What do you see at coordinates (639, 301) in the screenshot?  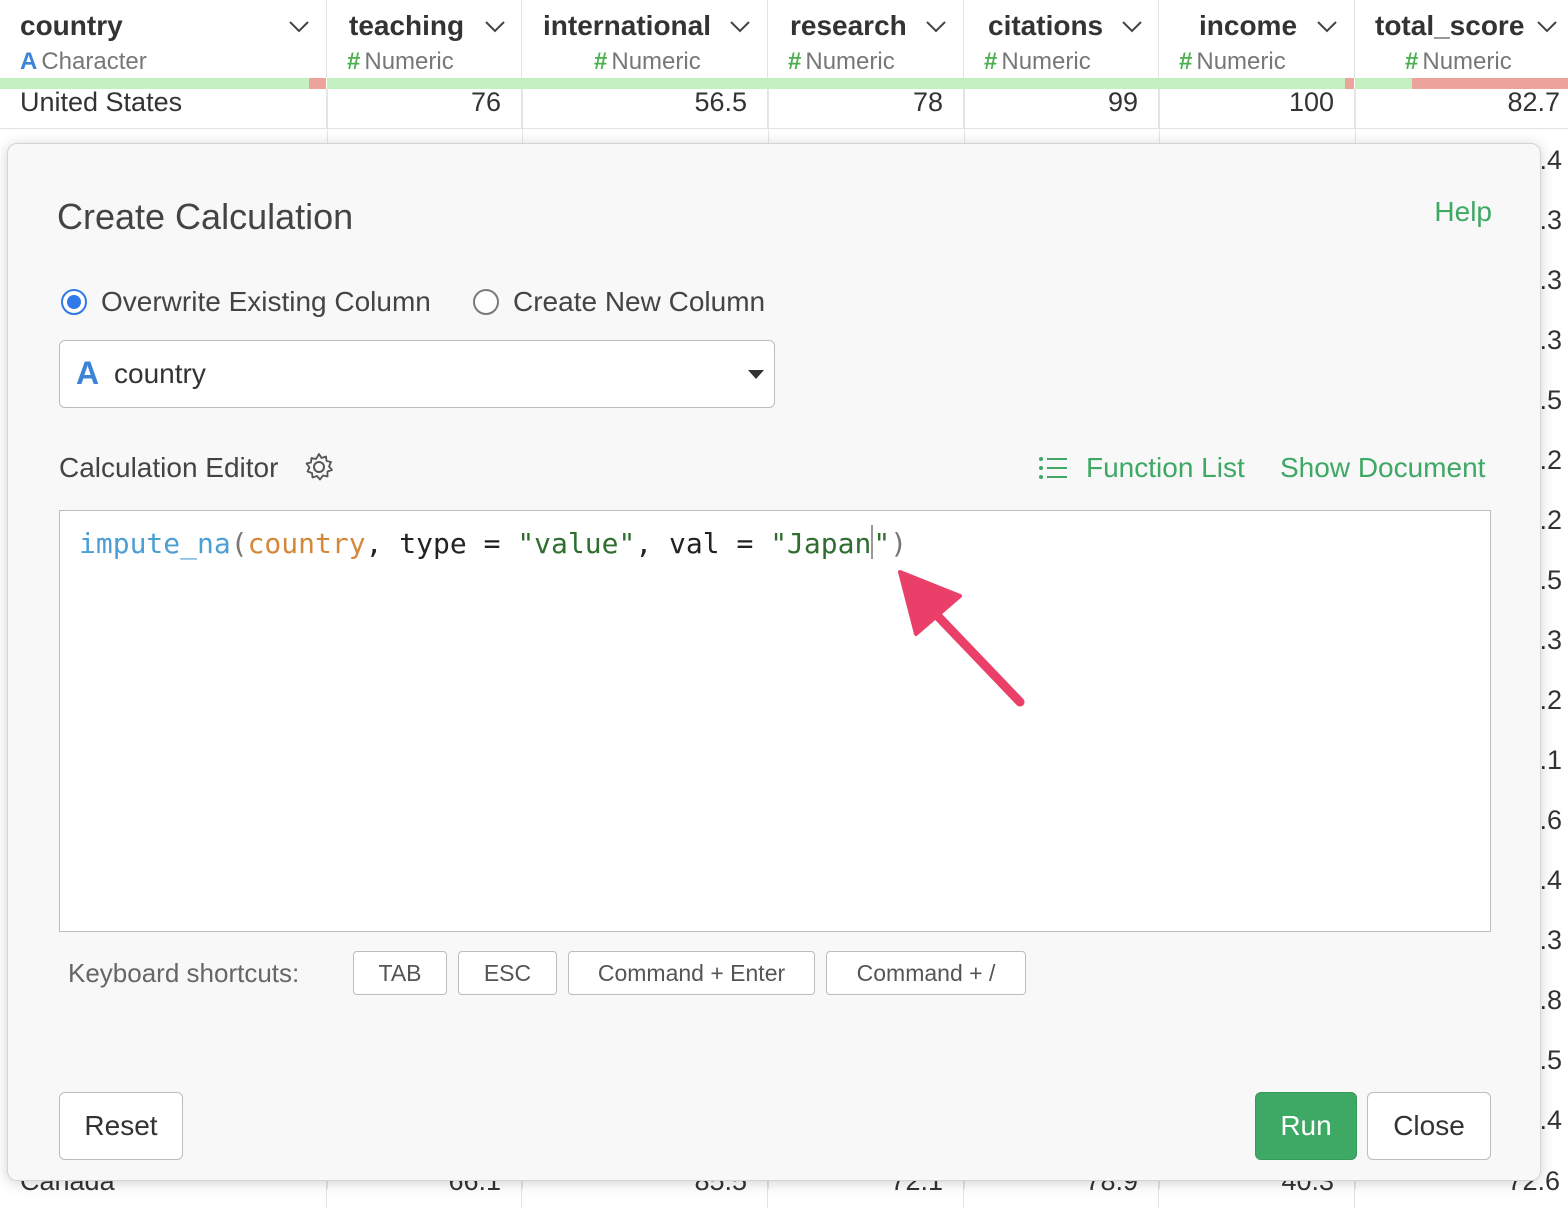 I see `radio-label: Create New Column` at bounding box center [639, 301].